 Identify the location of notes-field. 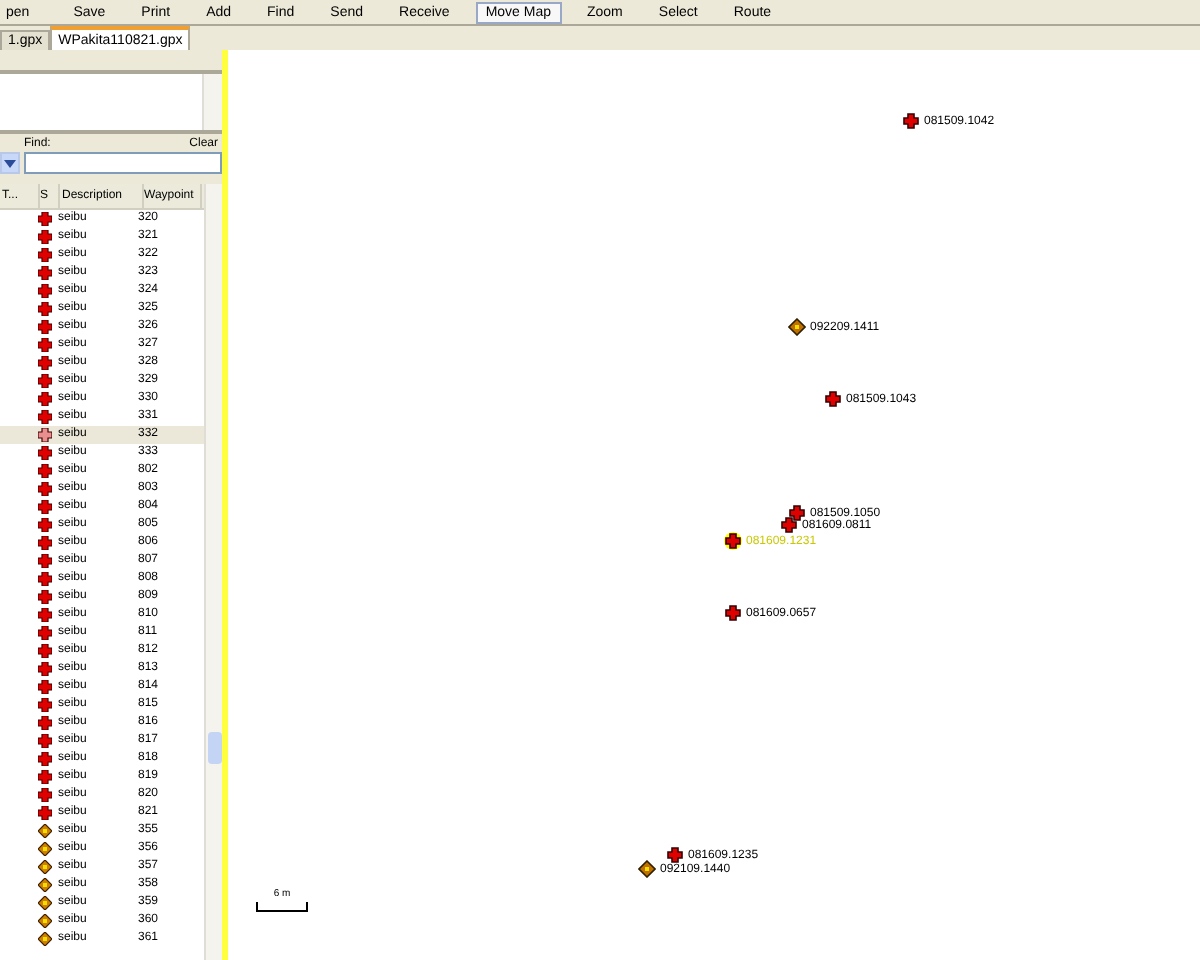
(111, 102).